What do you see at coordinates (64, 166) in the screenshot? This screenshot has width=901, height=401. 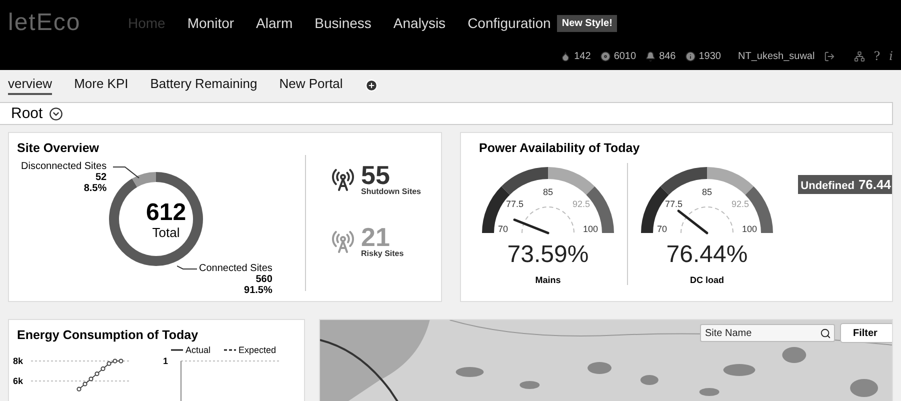 I see `segment-label: Disconnected Sites` at bounding box center [64, 166].